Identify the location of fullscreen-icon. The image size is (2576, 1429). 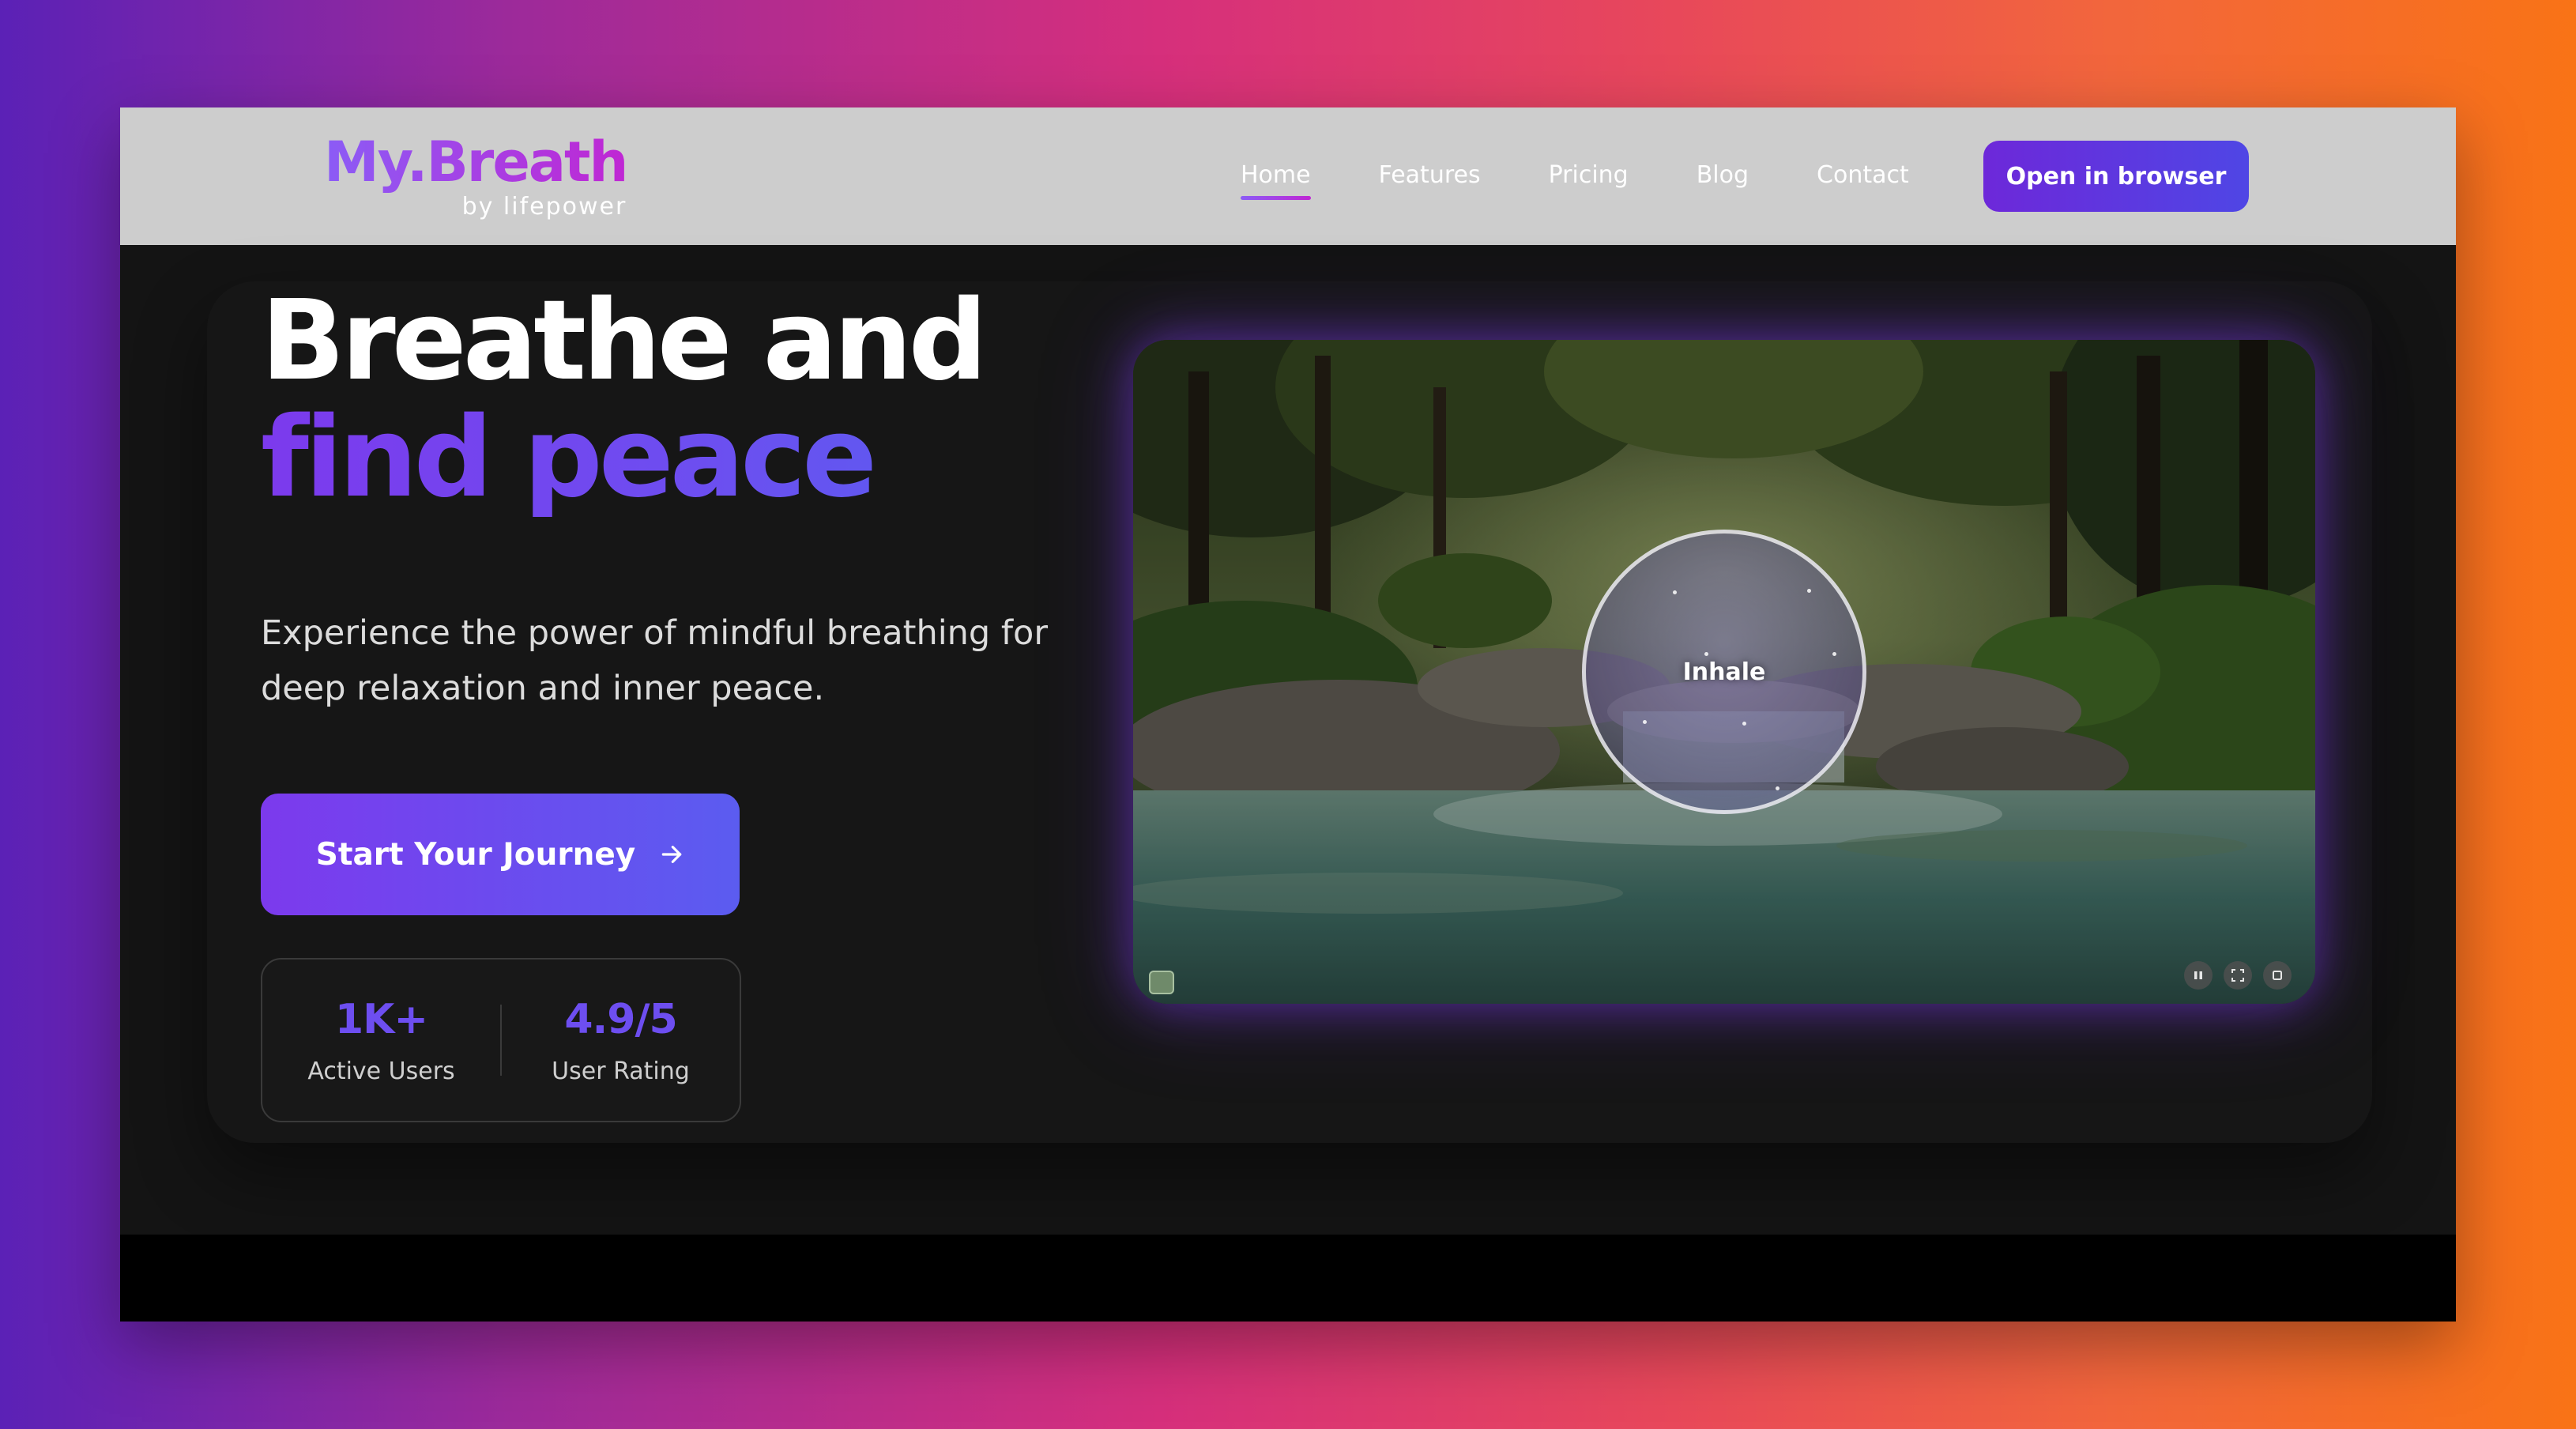
(2238, 975).